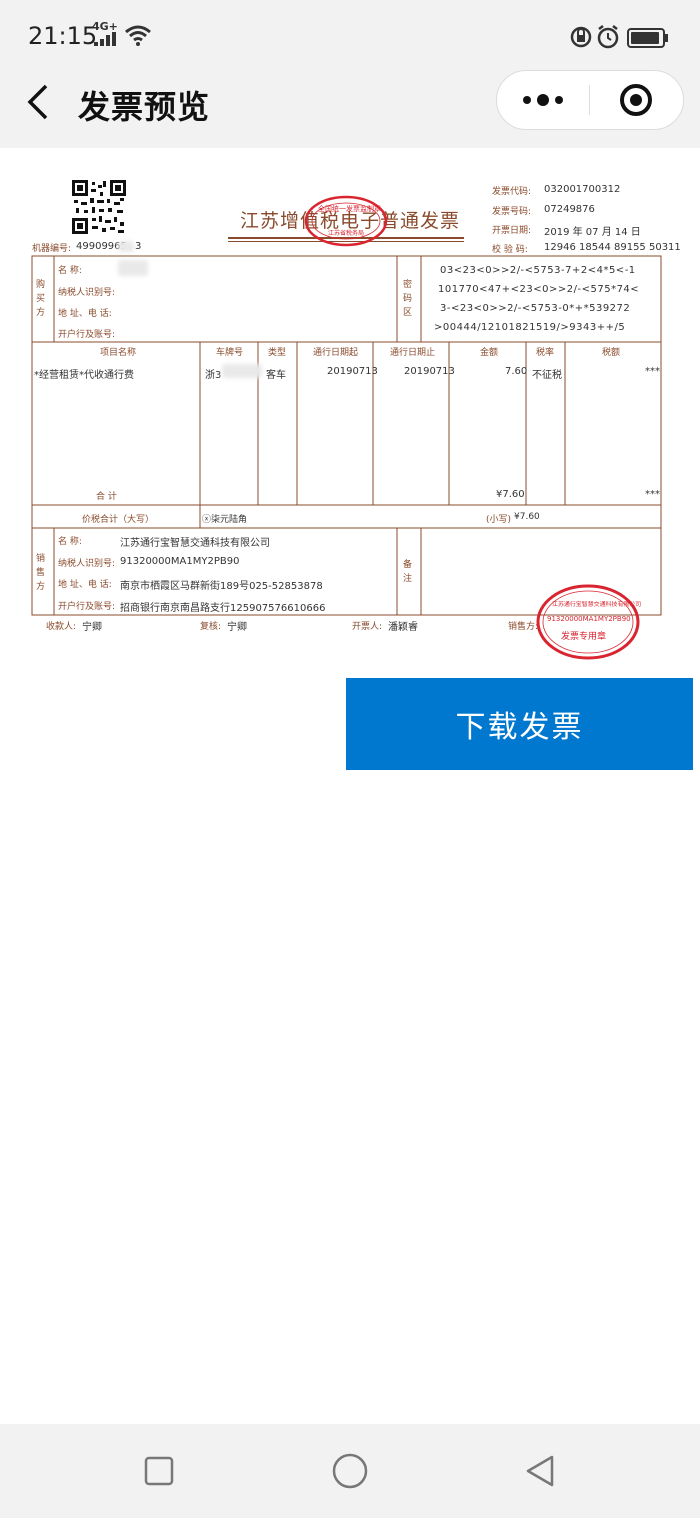 The width and height of the screenshot is (700, 1518). Describe the element at coordinates (159, 1471) in the screenshot. I see `recent-apps-icon` at that location.